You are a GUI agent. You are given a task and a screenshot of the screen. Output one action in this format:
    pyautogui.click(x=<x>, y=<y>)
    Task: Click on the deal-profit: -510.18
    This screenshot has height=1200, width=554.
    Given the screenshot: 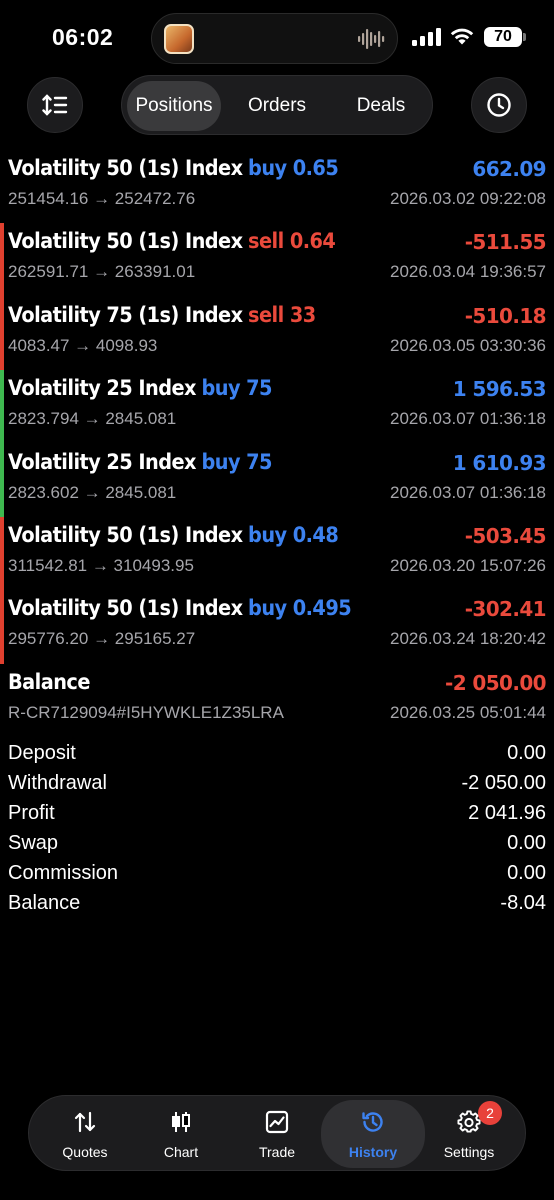 What is the action you would take?
    pyautogui.click(x=505, y=315)
    